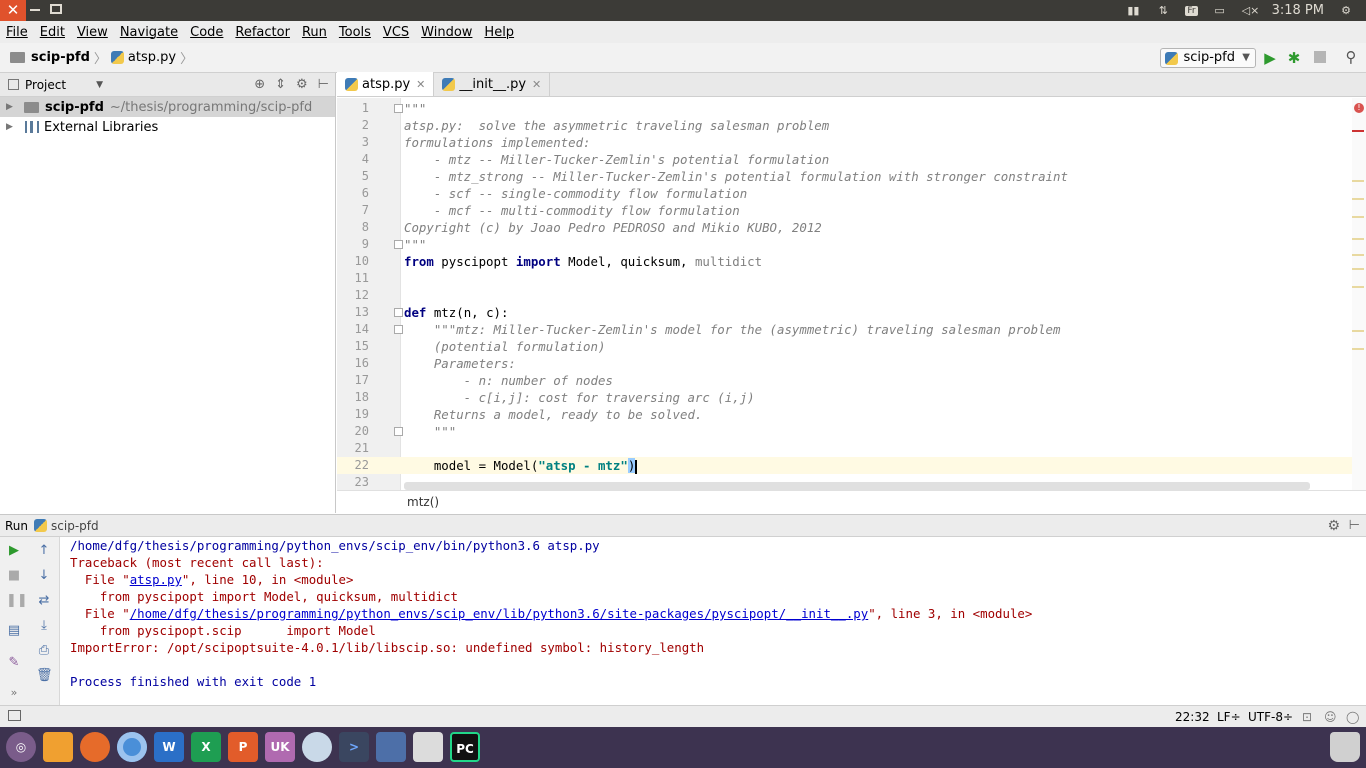 The height and width of the screenshot is (768, 1366). I want to click on firefox-icon, so click(95, 747).